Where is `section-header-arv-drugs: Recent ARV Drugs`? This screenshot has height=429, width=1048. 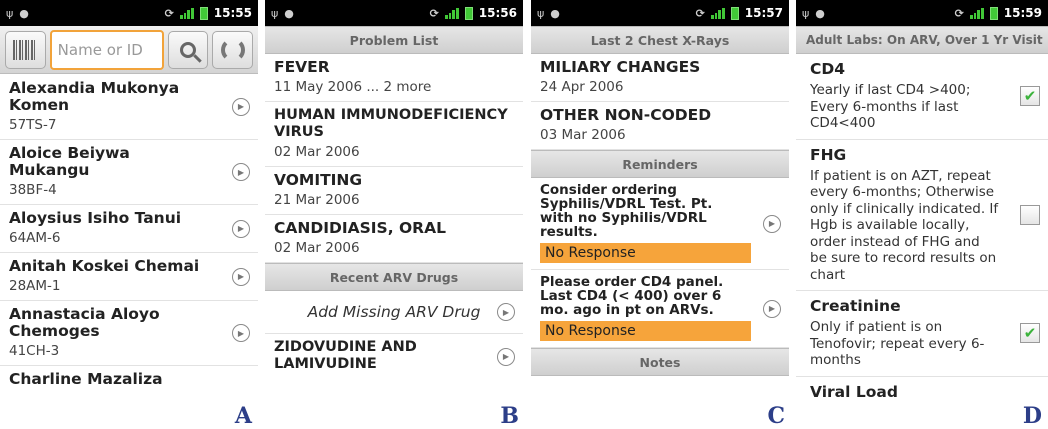 section-header-arv-drugs: Recent ARV Drugs is located at coordinates (394, 277).